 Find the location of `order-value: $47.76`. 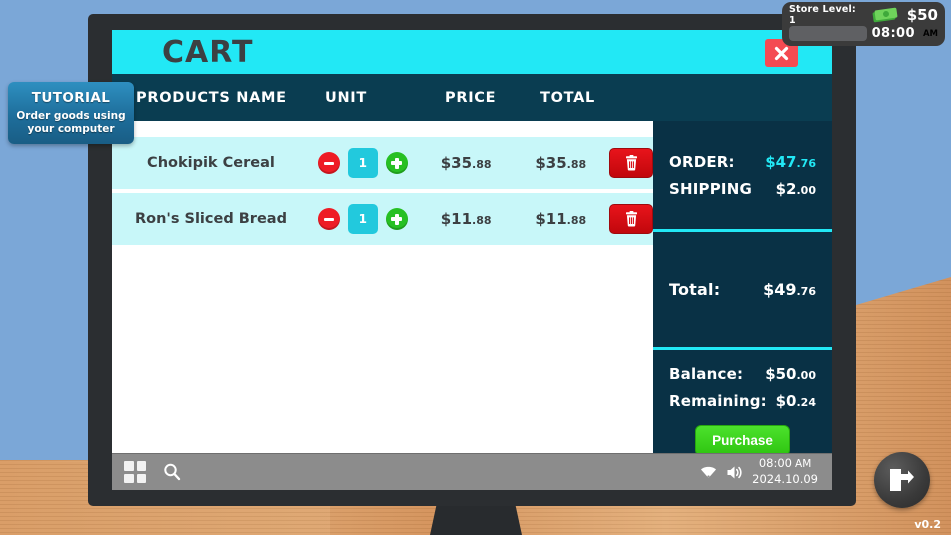

order-value: $47.76 is located at coordinates (790, 162).